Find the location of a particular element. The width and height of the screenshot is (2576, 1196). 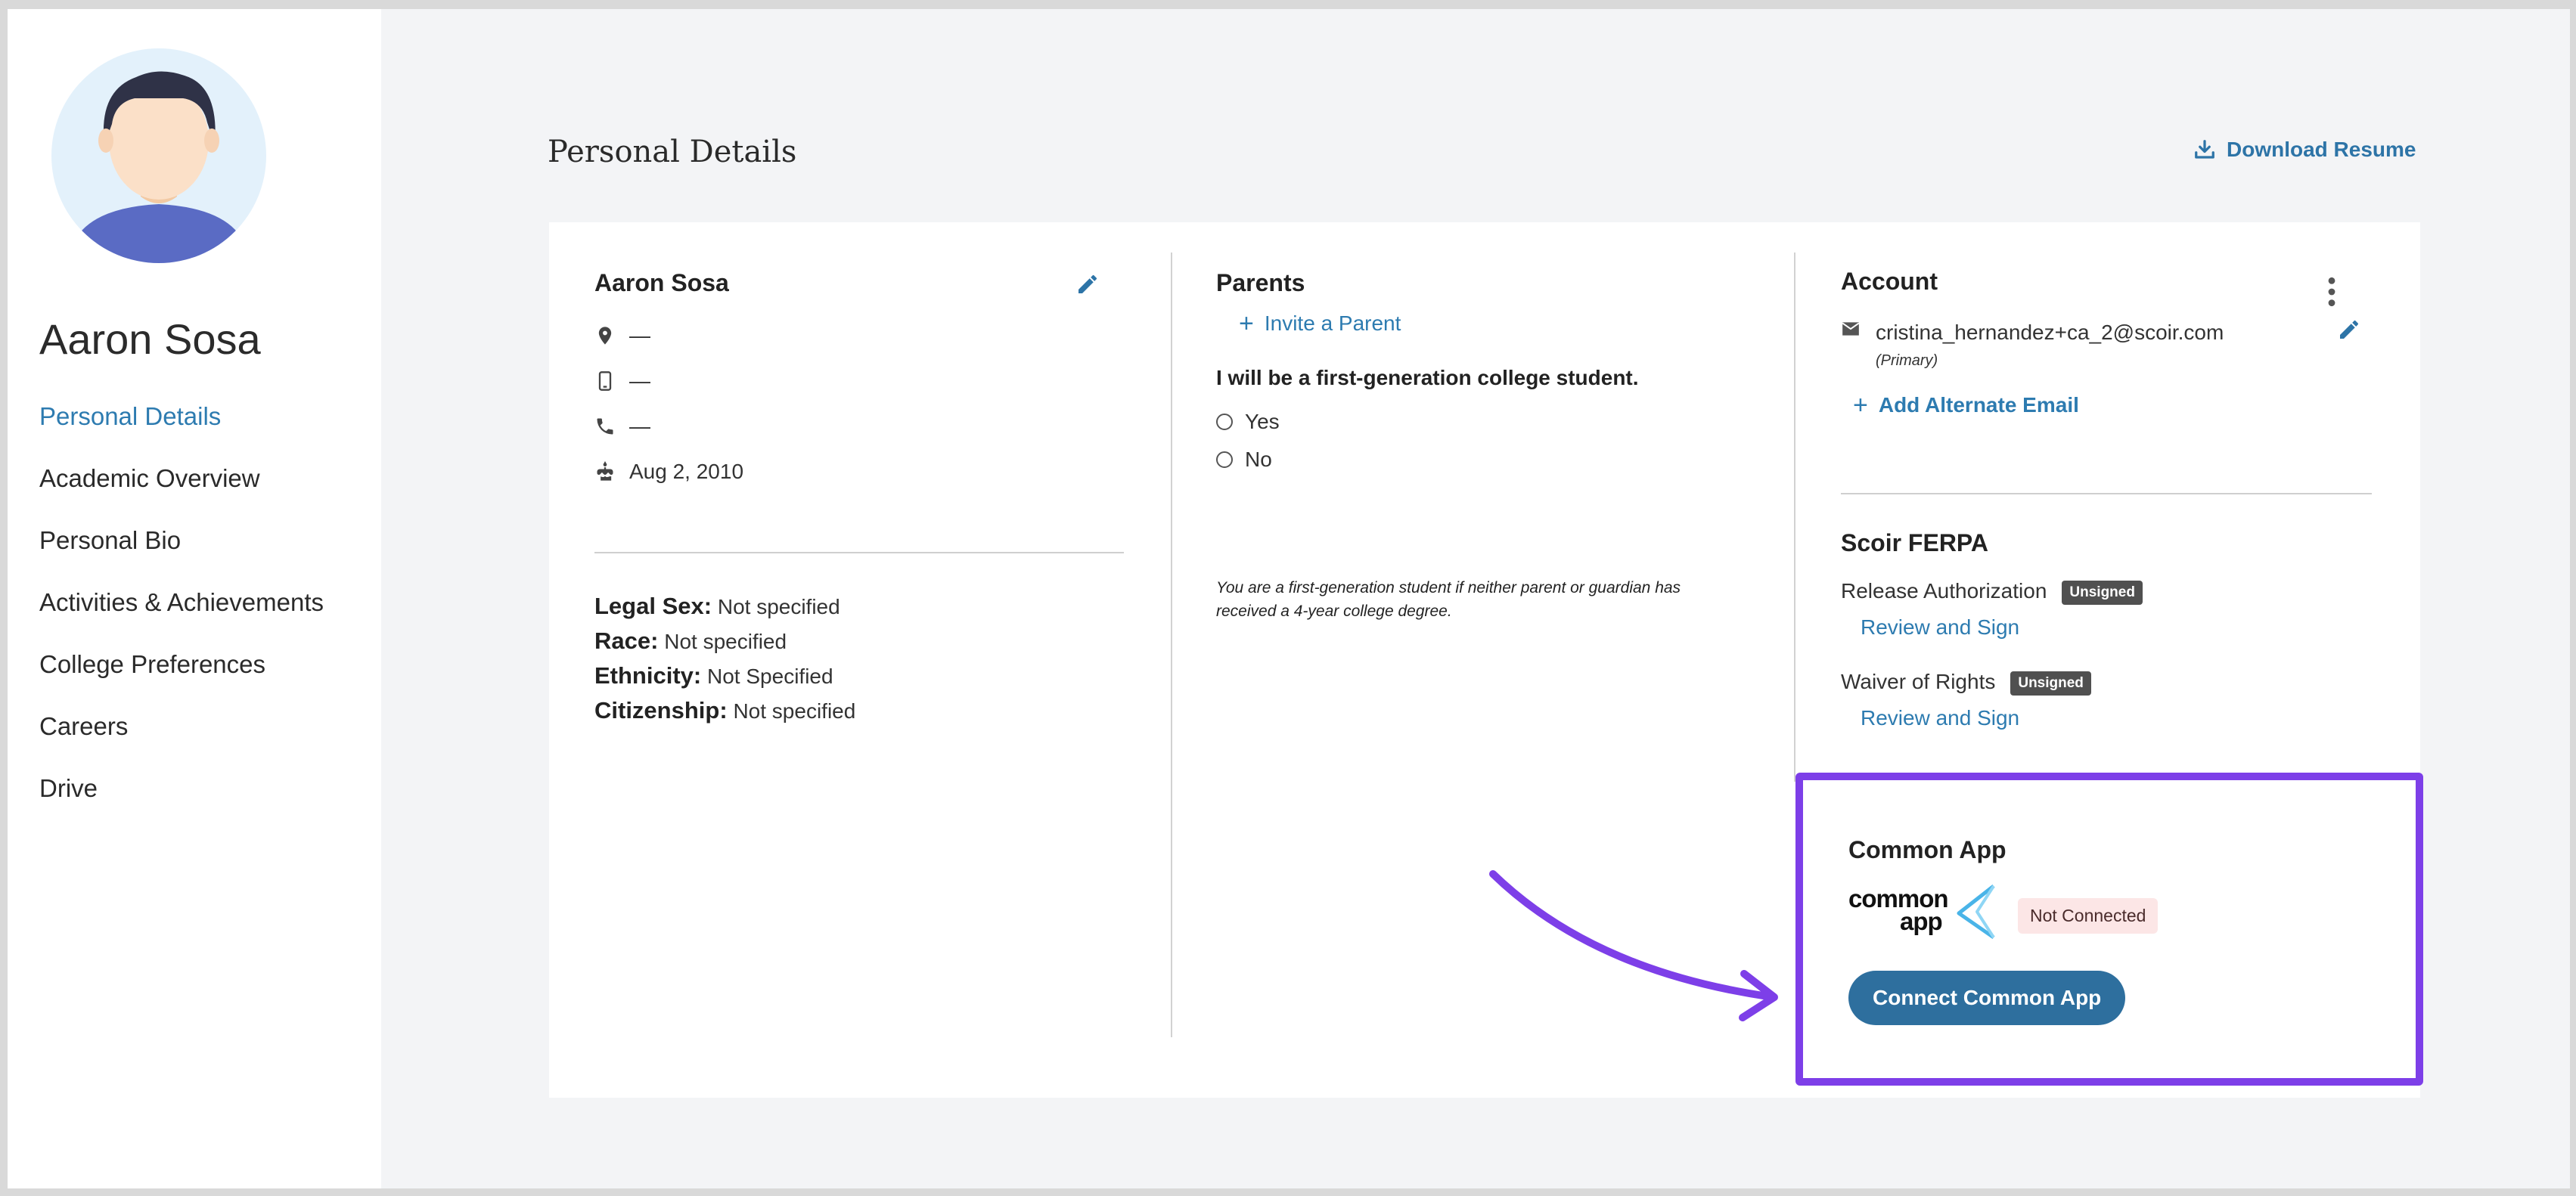

nav-item-personal-details: Personal Details is located at coordinates (181, 433).